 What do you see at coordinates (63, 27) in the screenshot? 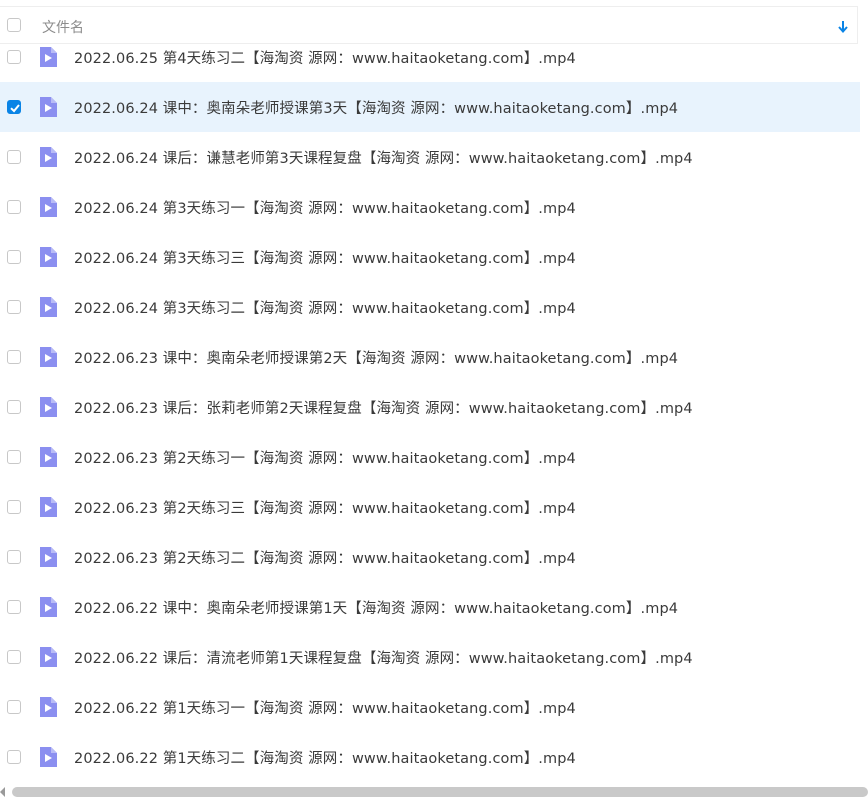
I see `column-header-filename: 文件名` at bounding box center [63, 27].